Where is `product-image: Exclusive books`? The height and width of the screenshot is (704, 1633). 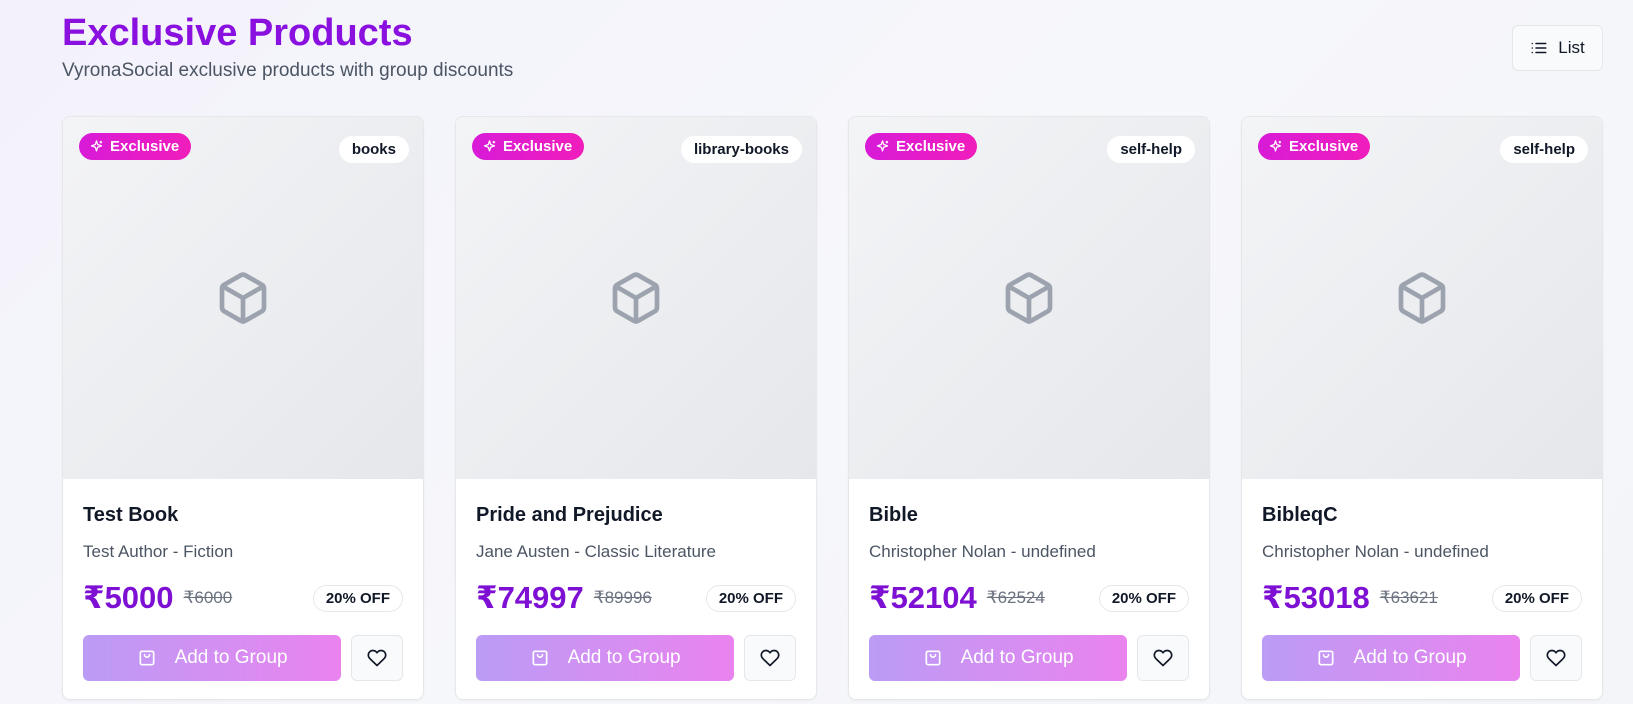 product-image: Exclusive books is located at coordinates (243, 298).